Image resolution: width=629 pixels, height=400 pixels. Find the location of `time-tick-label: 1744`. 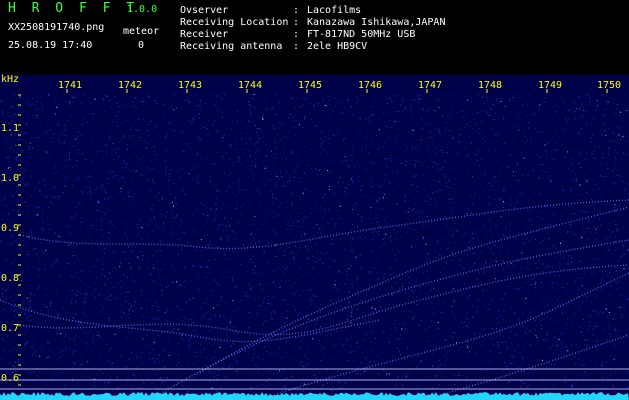

time-tick-label: 1744 is located at coordinates (250, 85).